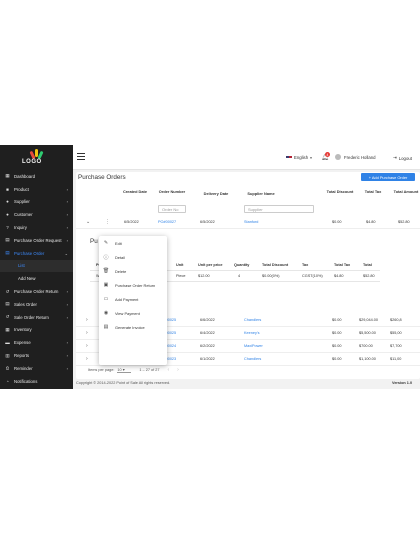  What do you see at coordinates (36, 381) in the screenshot?
I see `sidebar-item-notifications: ◔ Notifications` at bounding box center [36, 381].